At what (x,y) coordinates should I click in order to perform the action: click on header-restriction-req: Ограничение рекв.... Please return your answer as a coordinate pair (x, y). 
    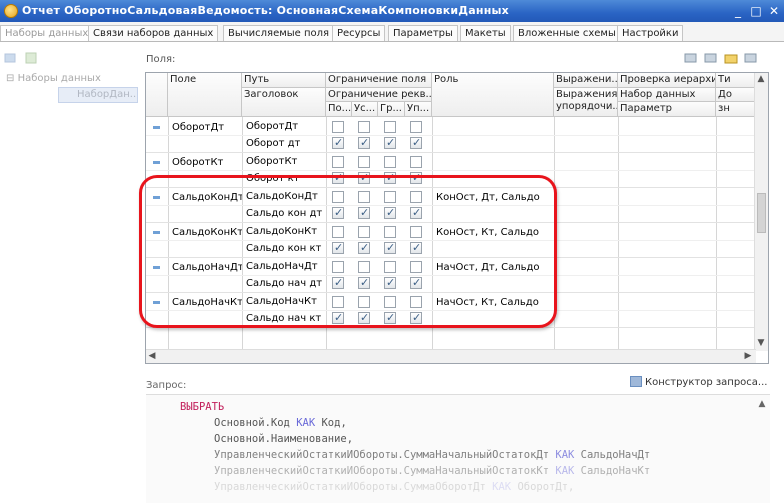
    Looking at the image, I should click on (379, 95).